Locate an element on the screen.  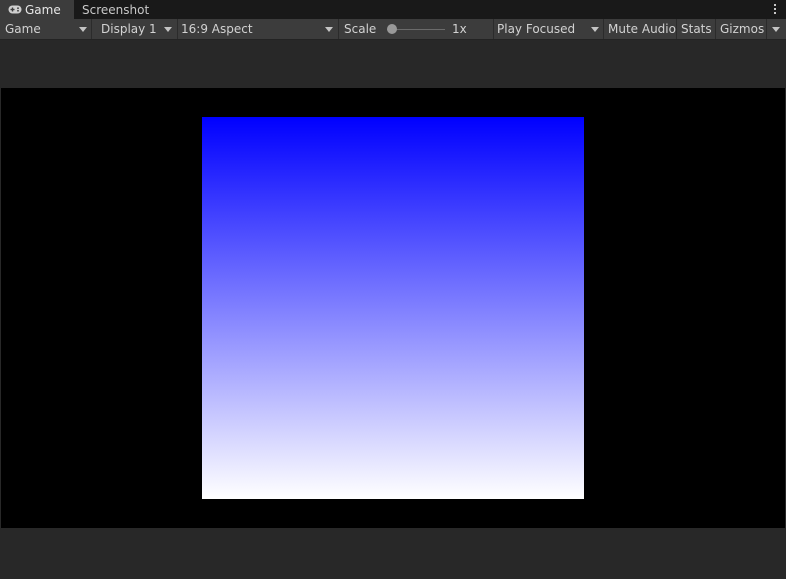
display-label: Display 1 is located at coordinates (129, 29).